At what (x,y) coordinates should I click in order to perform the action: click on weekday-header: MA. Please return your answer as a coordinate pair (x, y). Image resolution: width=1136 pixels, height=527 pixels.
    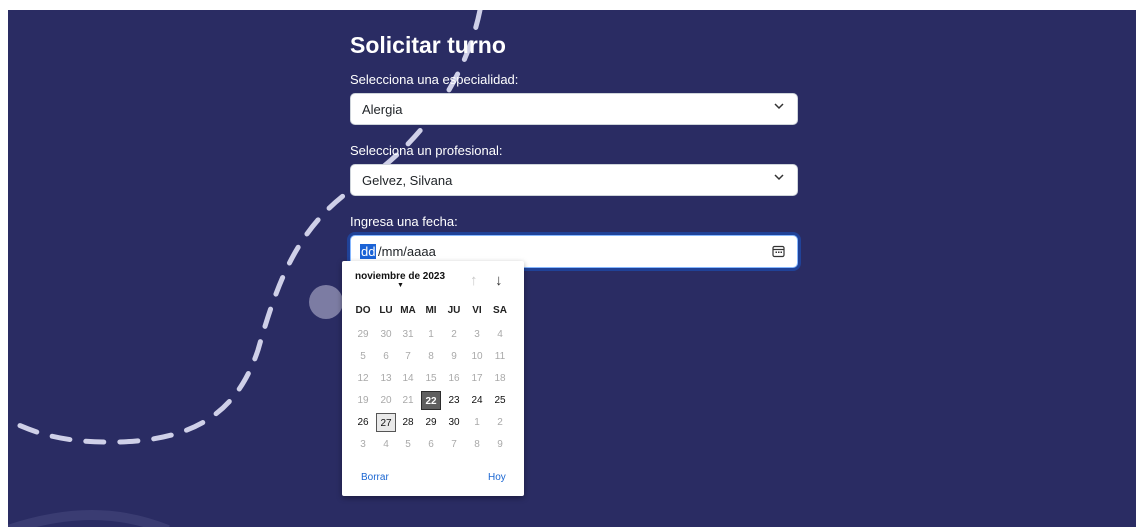
    Looking at the image, I should click on (408, 310).